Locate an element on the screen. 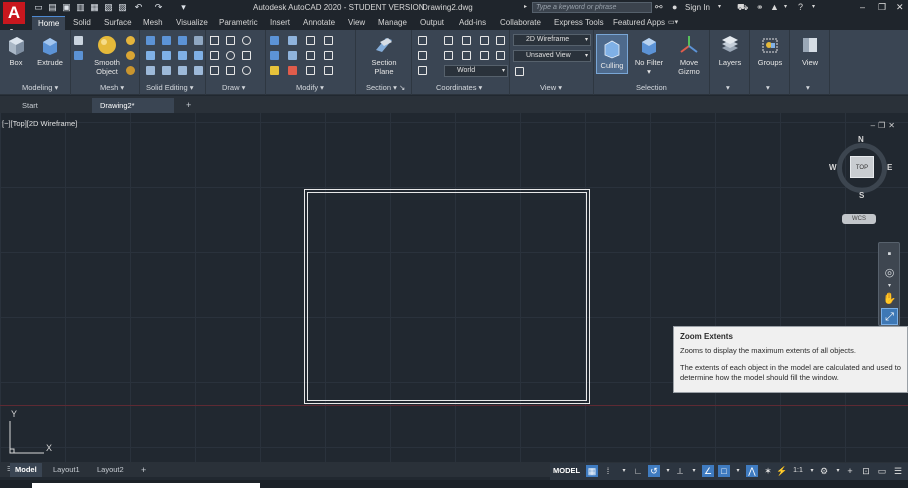  add-layout-icon: + is located at coordinates (143, 470).